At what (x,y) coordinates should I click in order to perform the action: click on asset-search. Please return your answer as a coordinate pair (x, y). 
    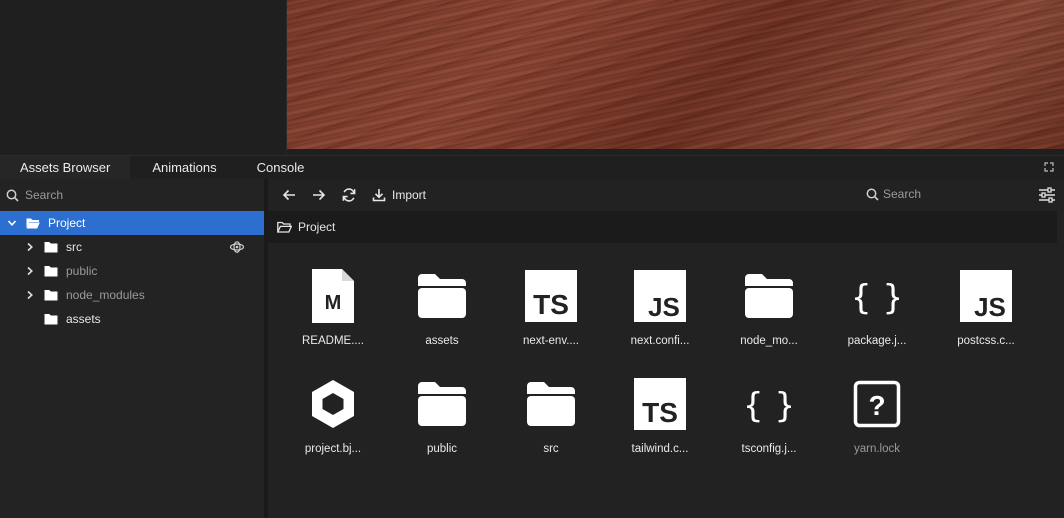
    Looking at the image, I should click on (951, 194).